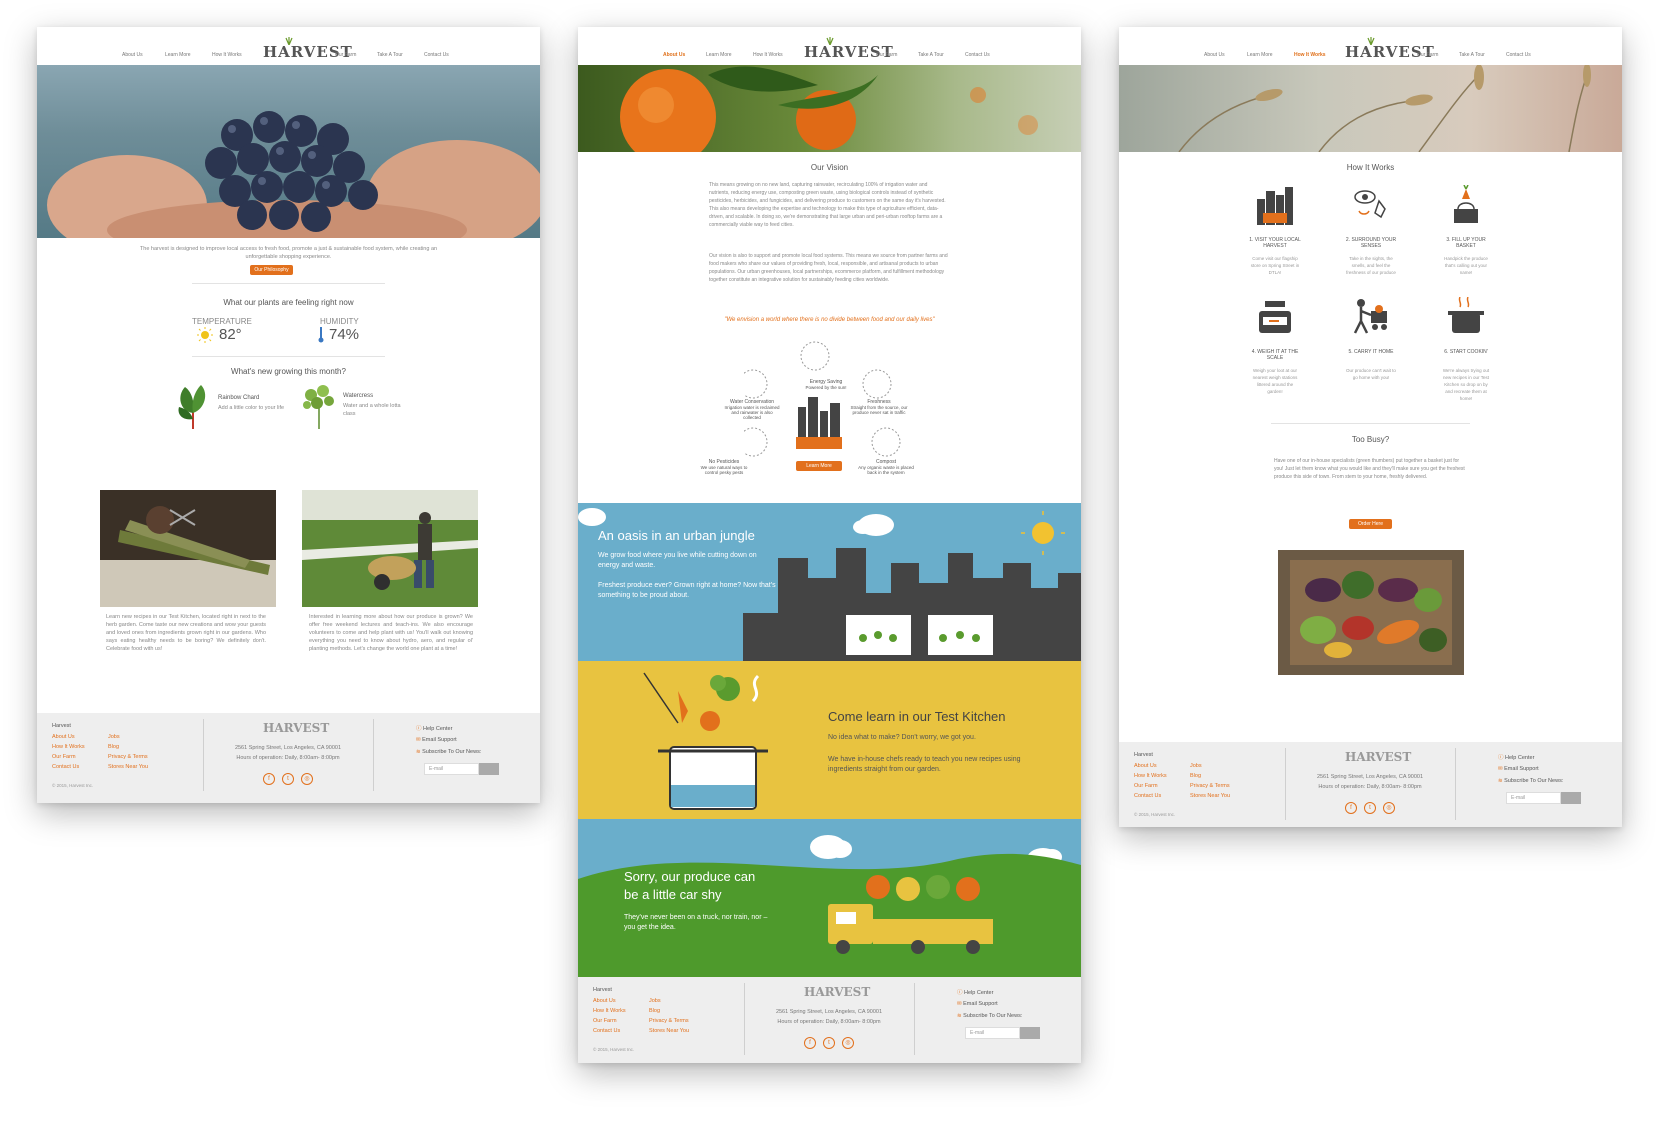 This screenshot has height=1133, width=1659. What do you see at coordinates (1466, 243) in the screenshot?
I see `step3-title: 3. FILL UP YOUR BASKET` at bounding box center [1466, 243].